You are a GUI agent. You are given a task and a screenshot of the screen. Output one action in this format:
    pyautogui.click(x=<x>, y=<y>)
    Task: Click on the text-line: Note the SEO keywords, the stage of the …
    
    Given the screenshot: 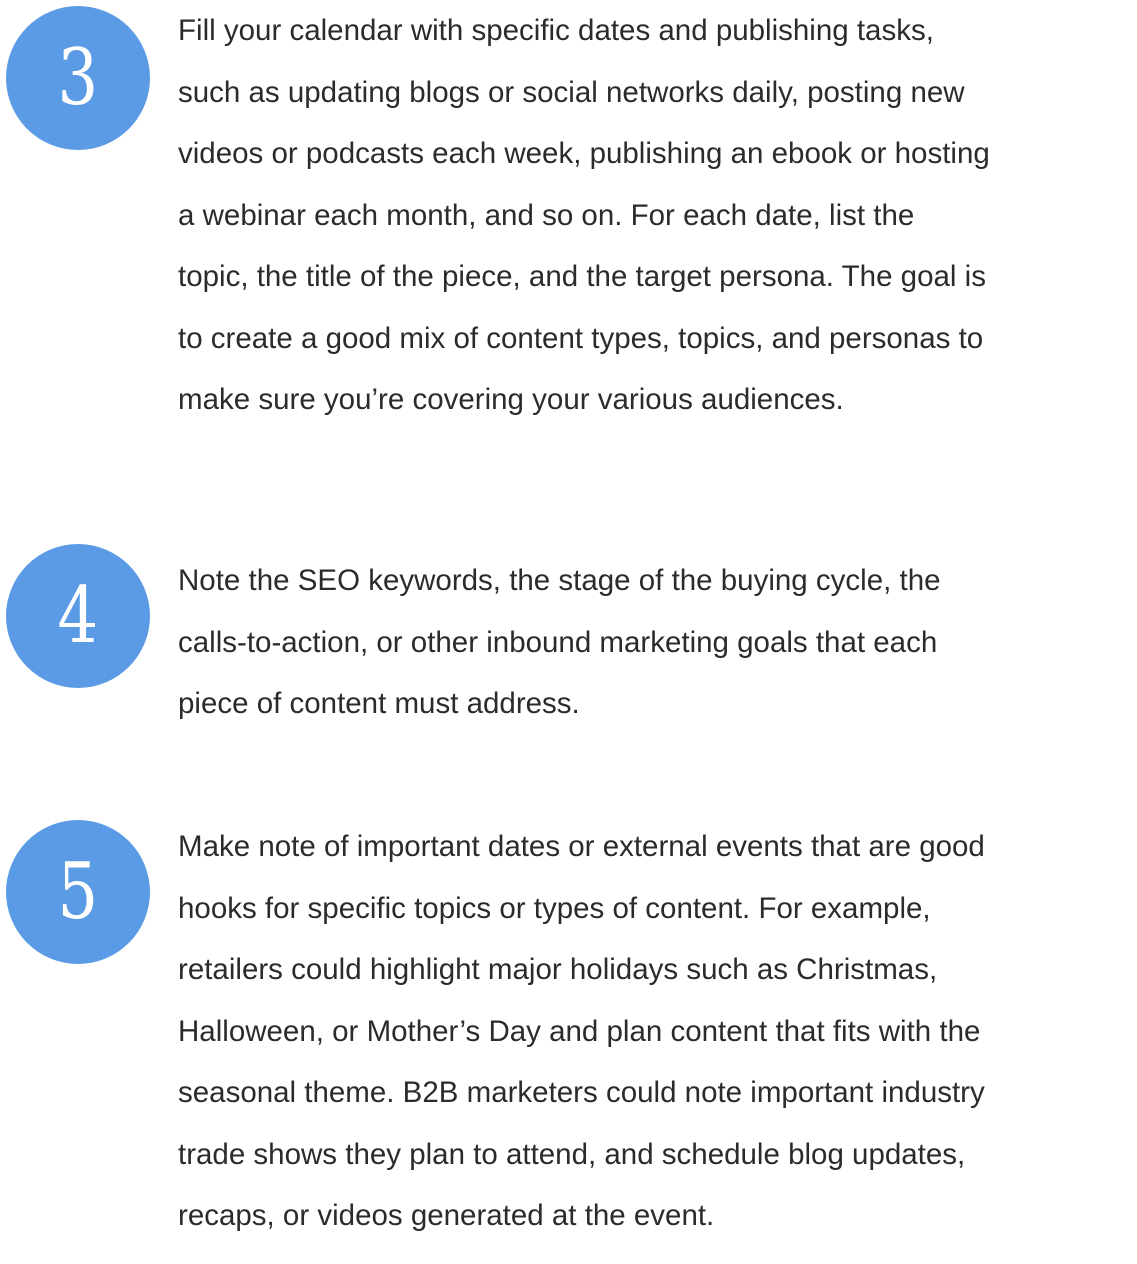 What is the action you would take?
    pyautogui.click(x=559, y=580)
    